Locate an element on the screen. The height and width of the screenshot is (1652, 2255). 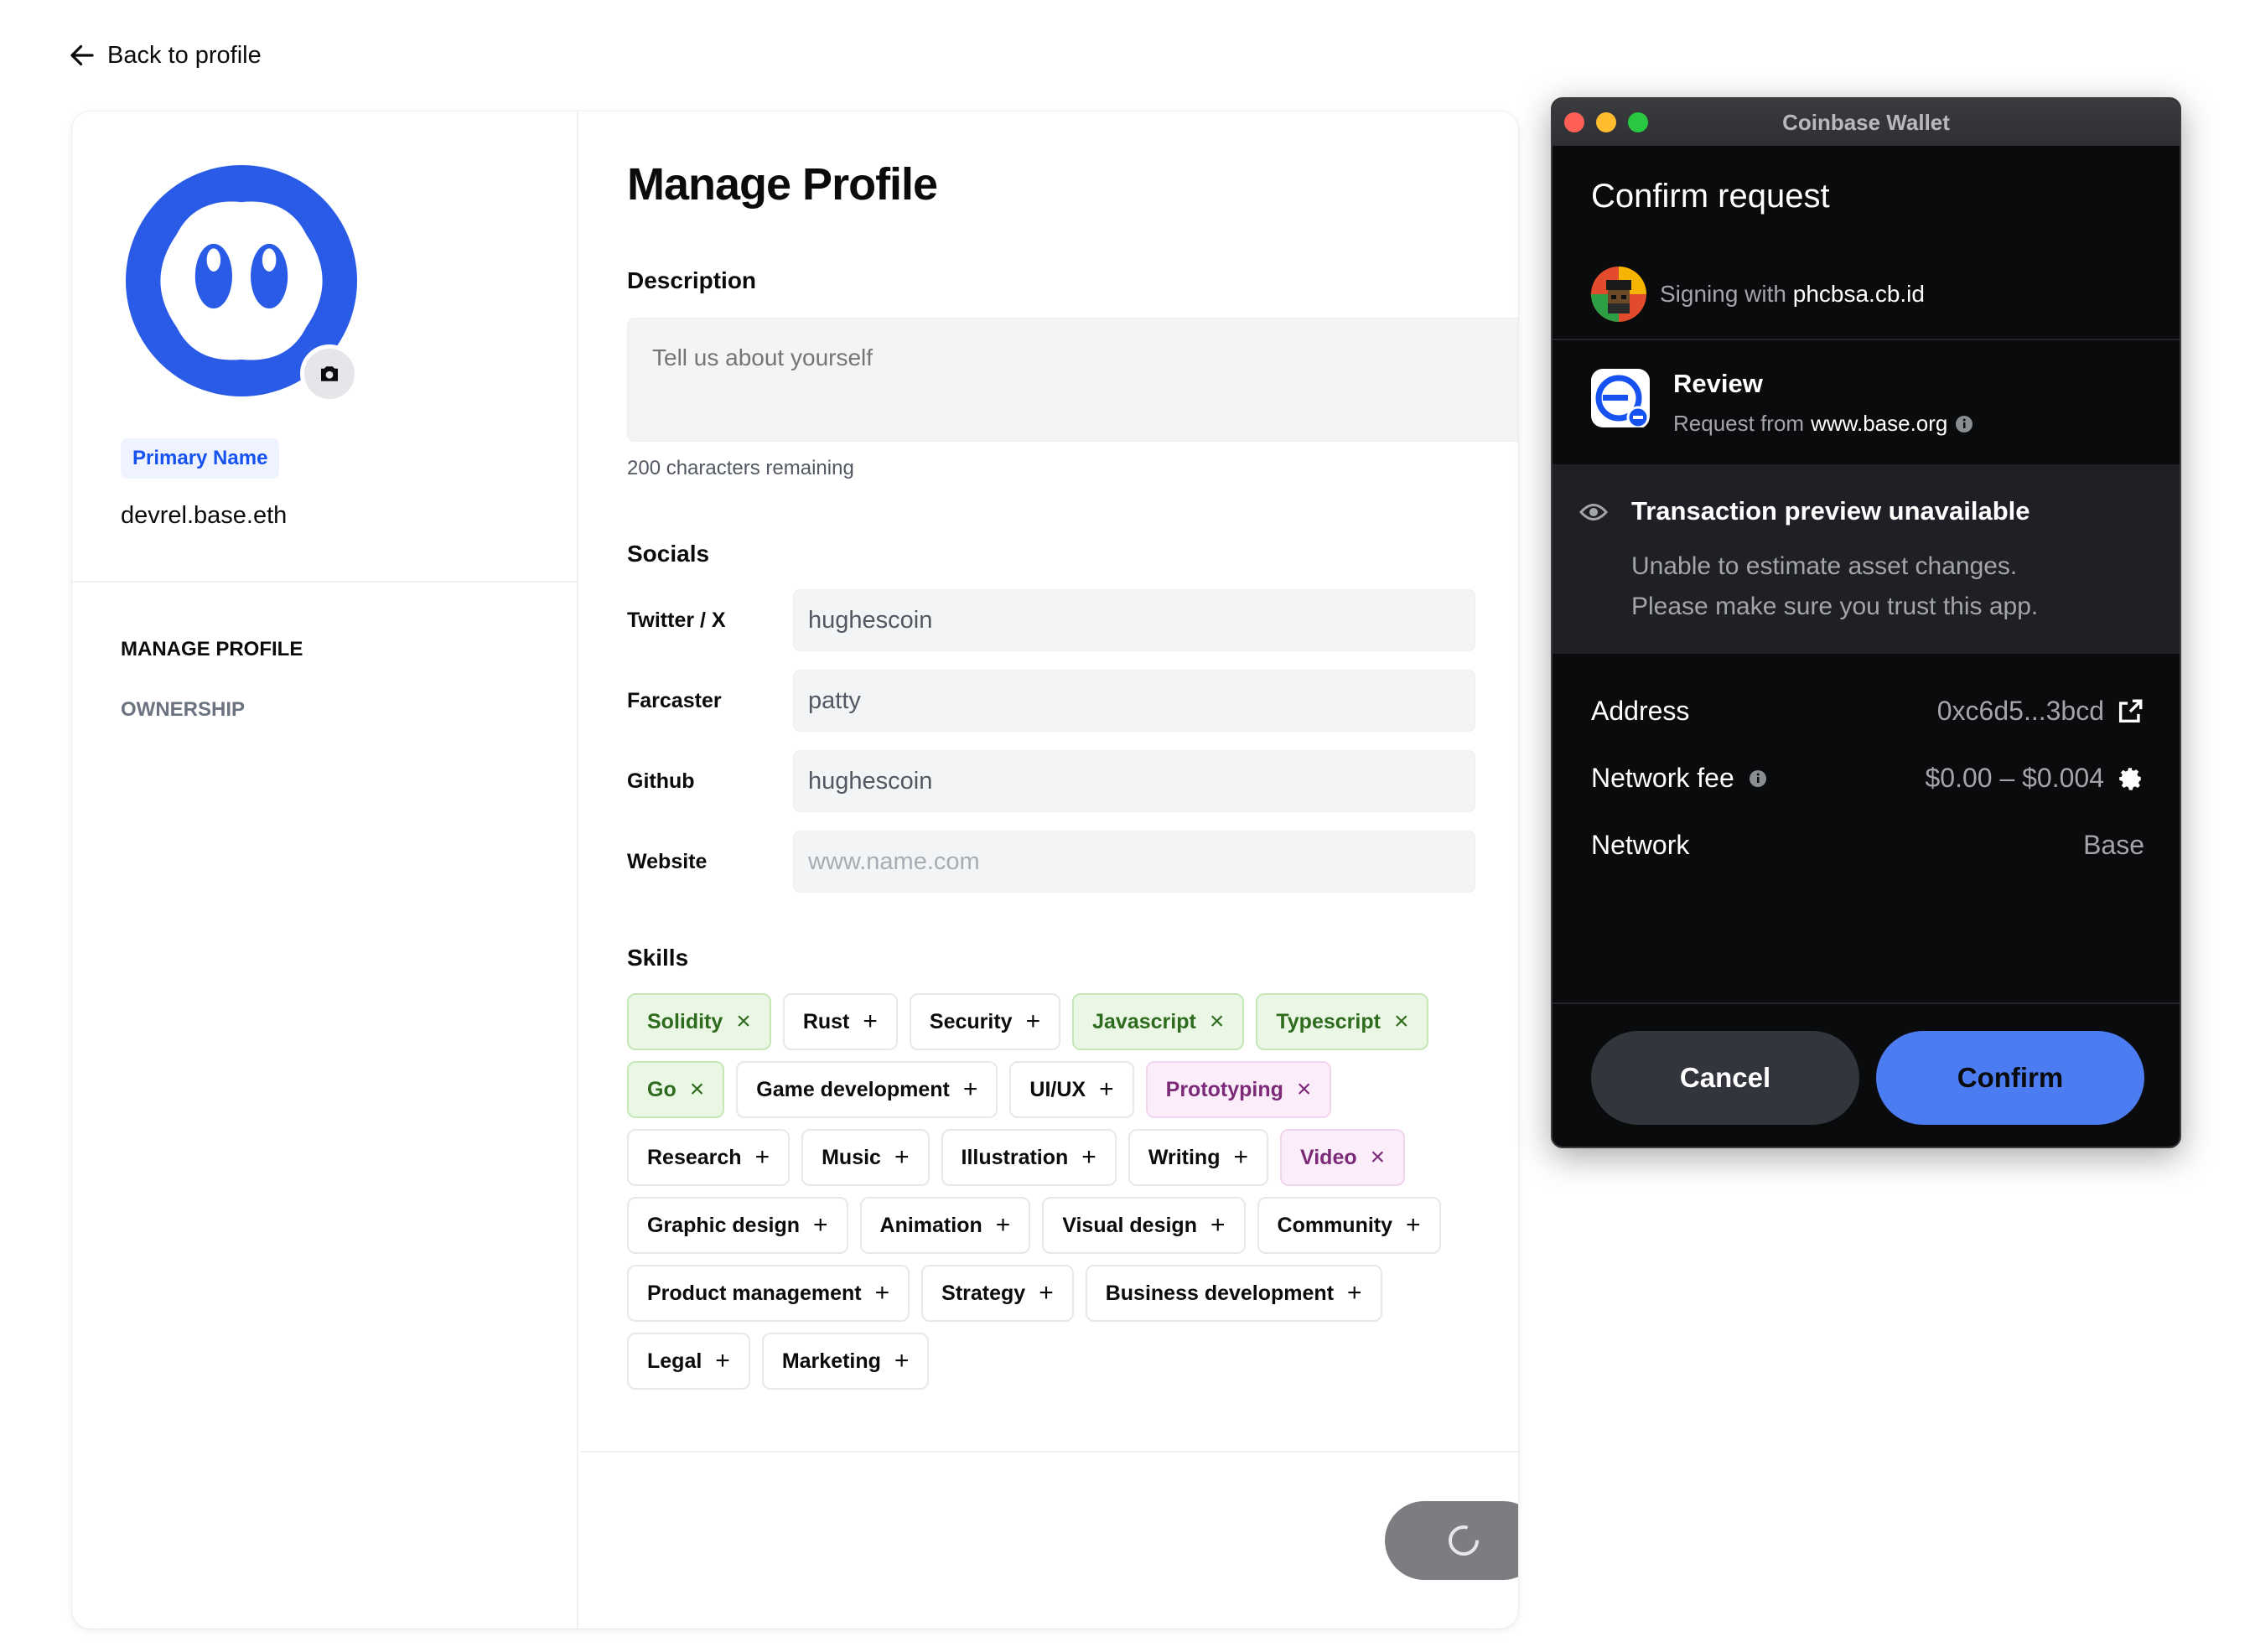
skill-chip: Business development + is located at coordinates (1233, 1293).